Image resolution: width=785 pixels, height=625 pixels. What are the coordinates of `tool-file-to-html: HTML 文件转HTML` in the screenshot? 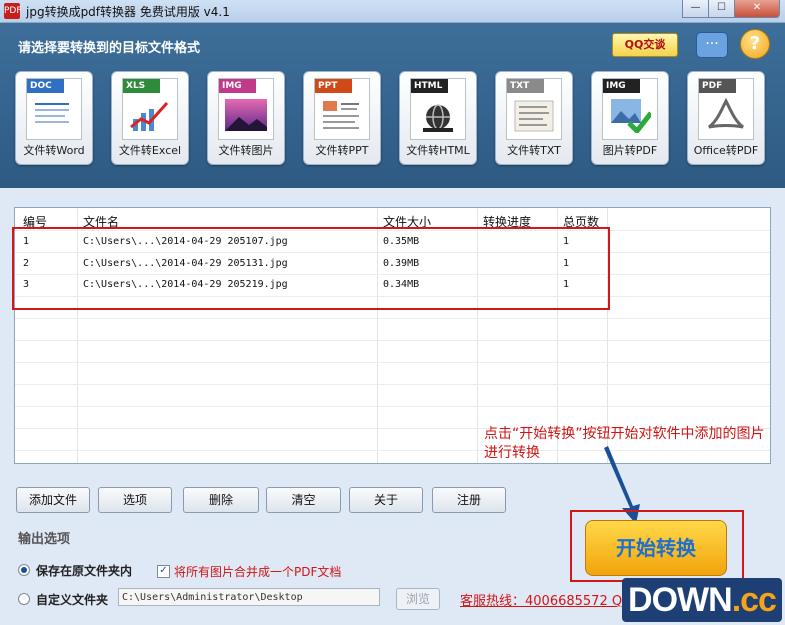 It's located at (438, 118).